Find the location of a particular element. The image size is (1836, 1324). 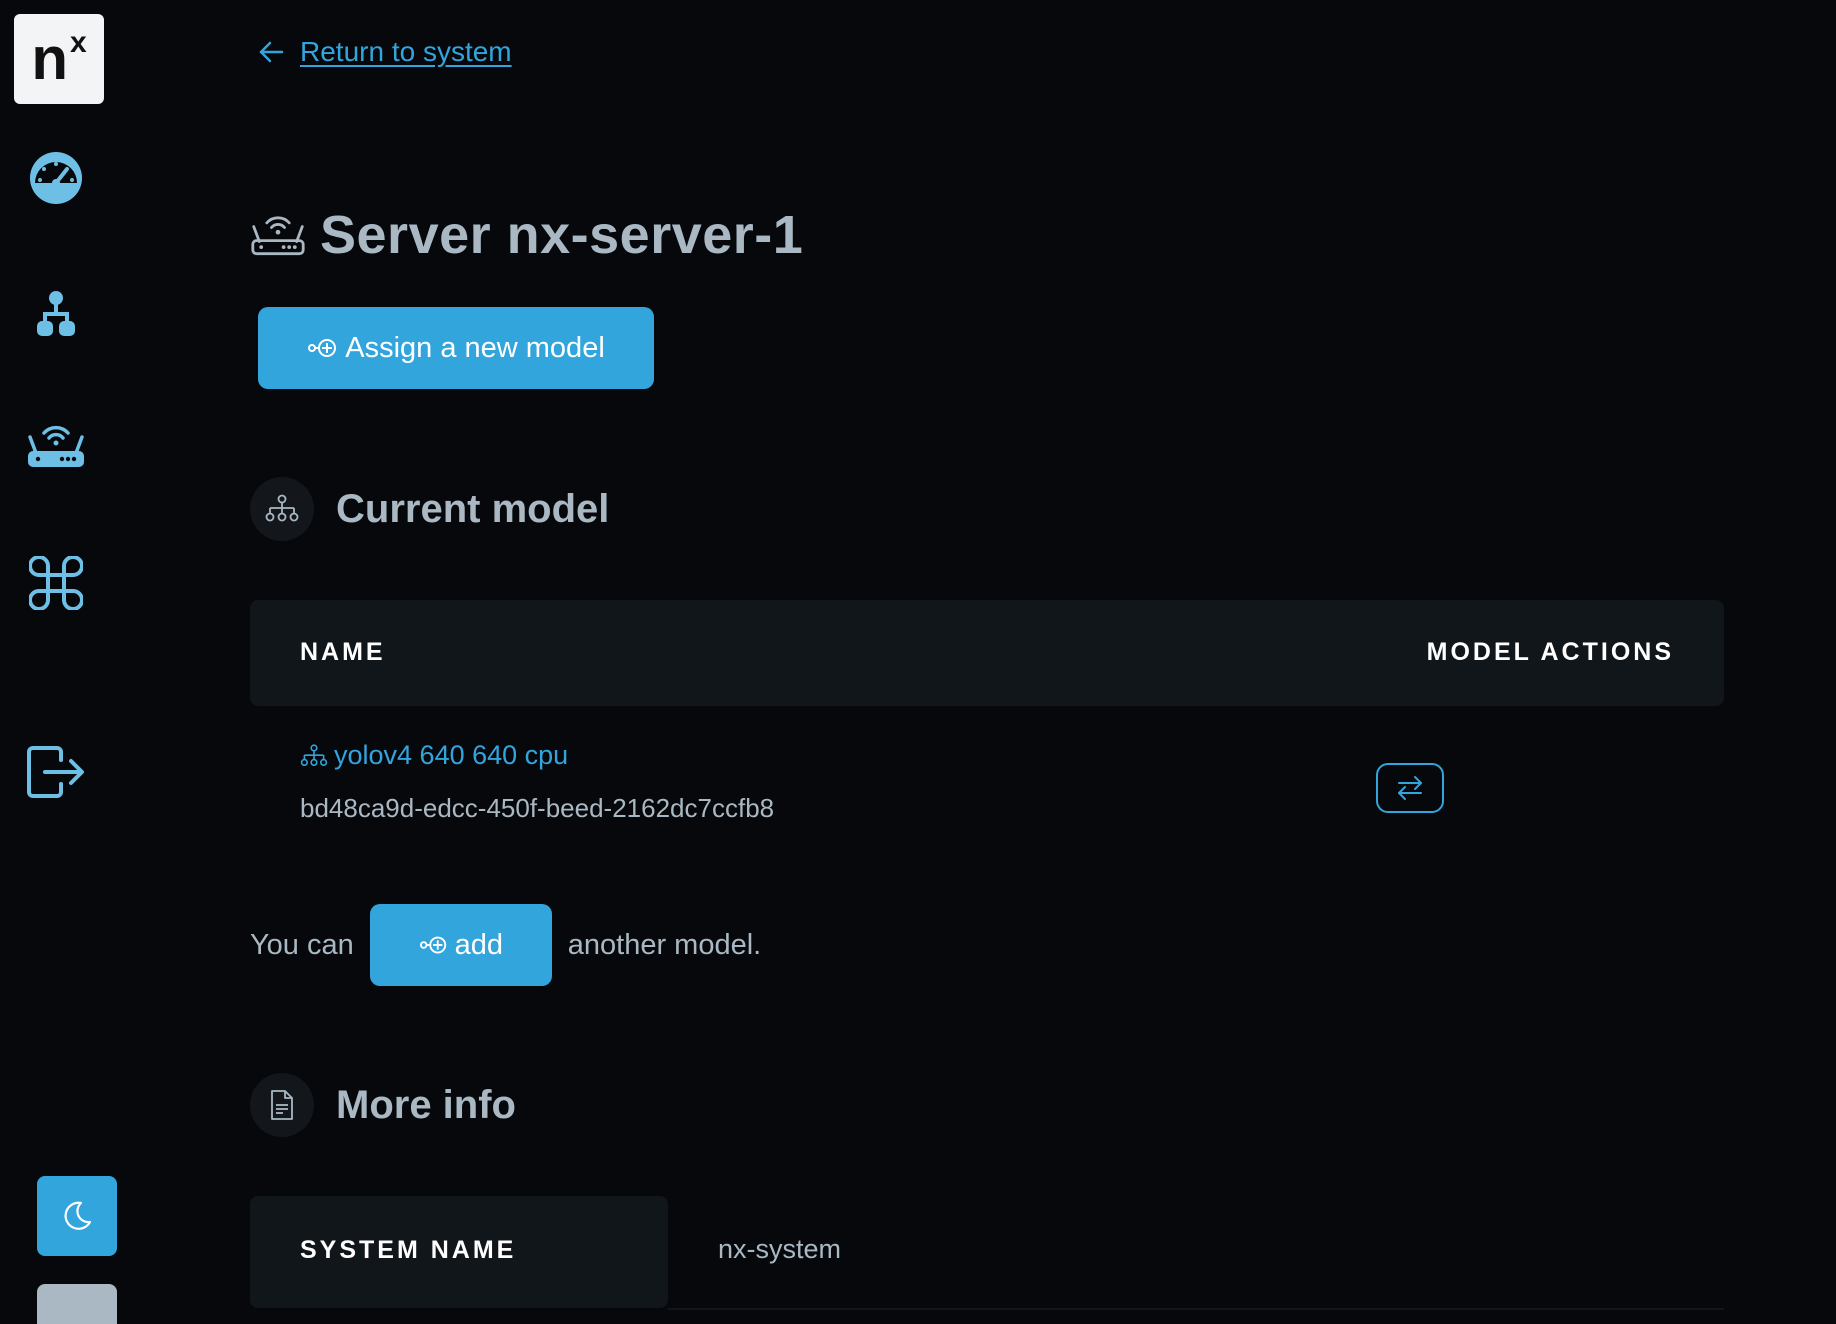

nav-servers is located at coordinates (56, 446).